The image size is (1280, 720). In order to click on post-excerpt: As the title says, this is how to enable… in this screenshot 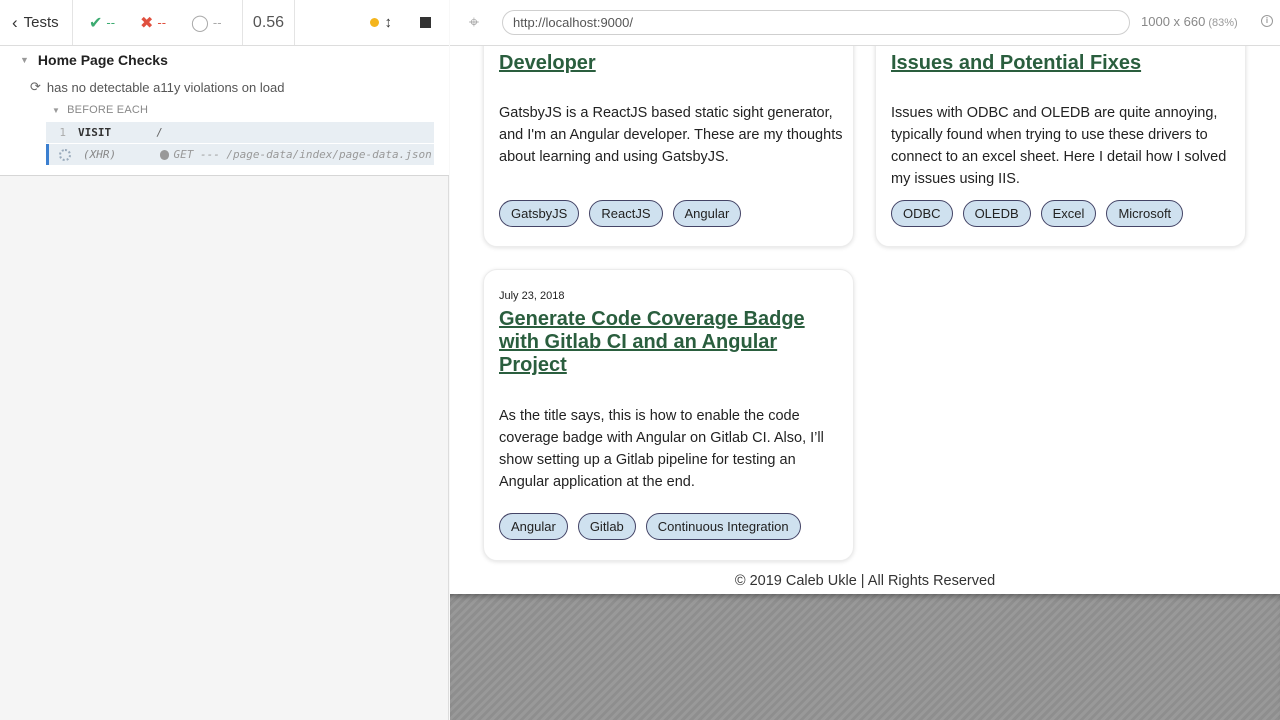, I will do `click(661, 449)`.